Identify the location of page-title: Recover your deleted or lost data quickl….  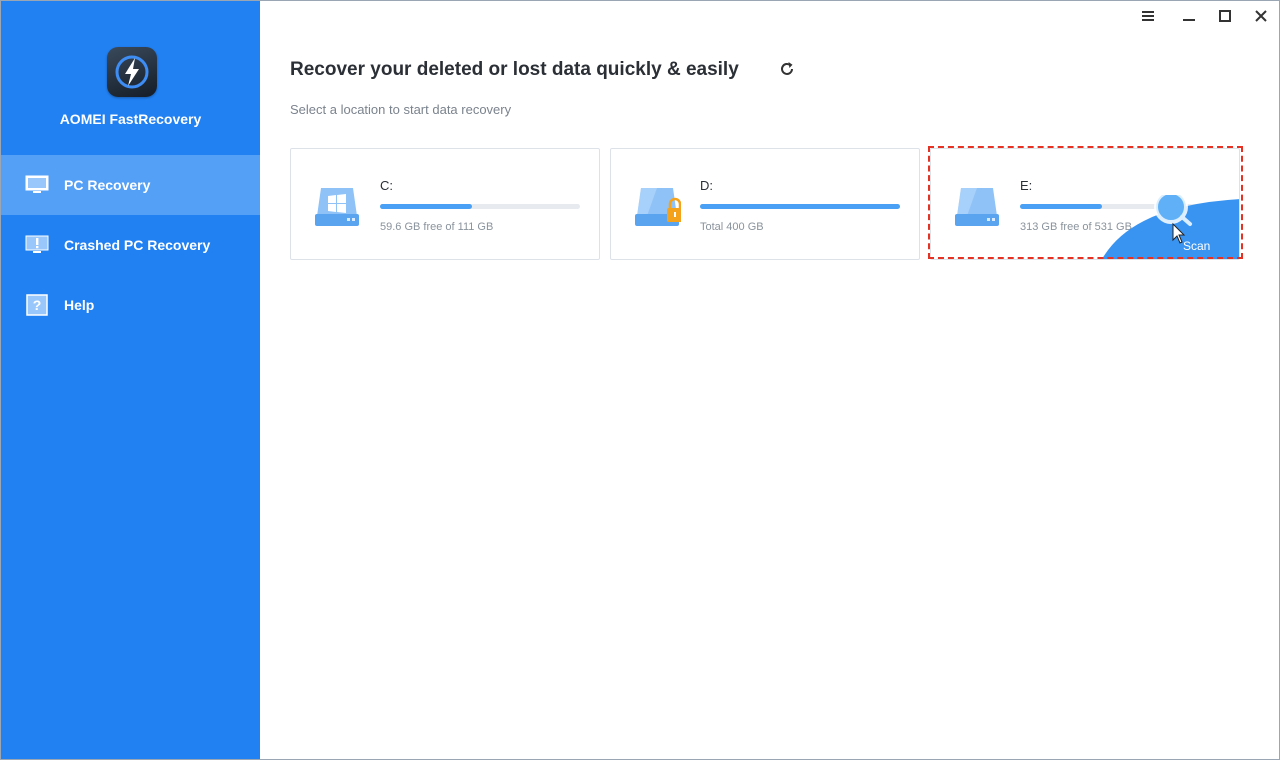
(514, 69).